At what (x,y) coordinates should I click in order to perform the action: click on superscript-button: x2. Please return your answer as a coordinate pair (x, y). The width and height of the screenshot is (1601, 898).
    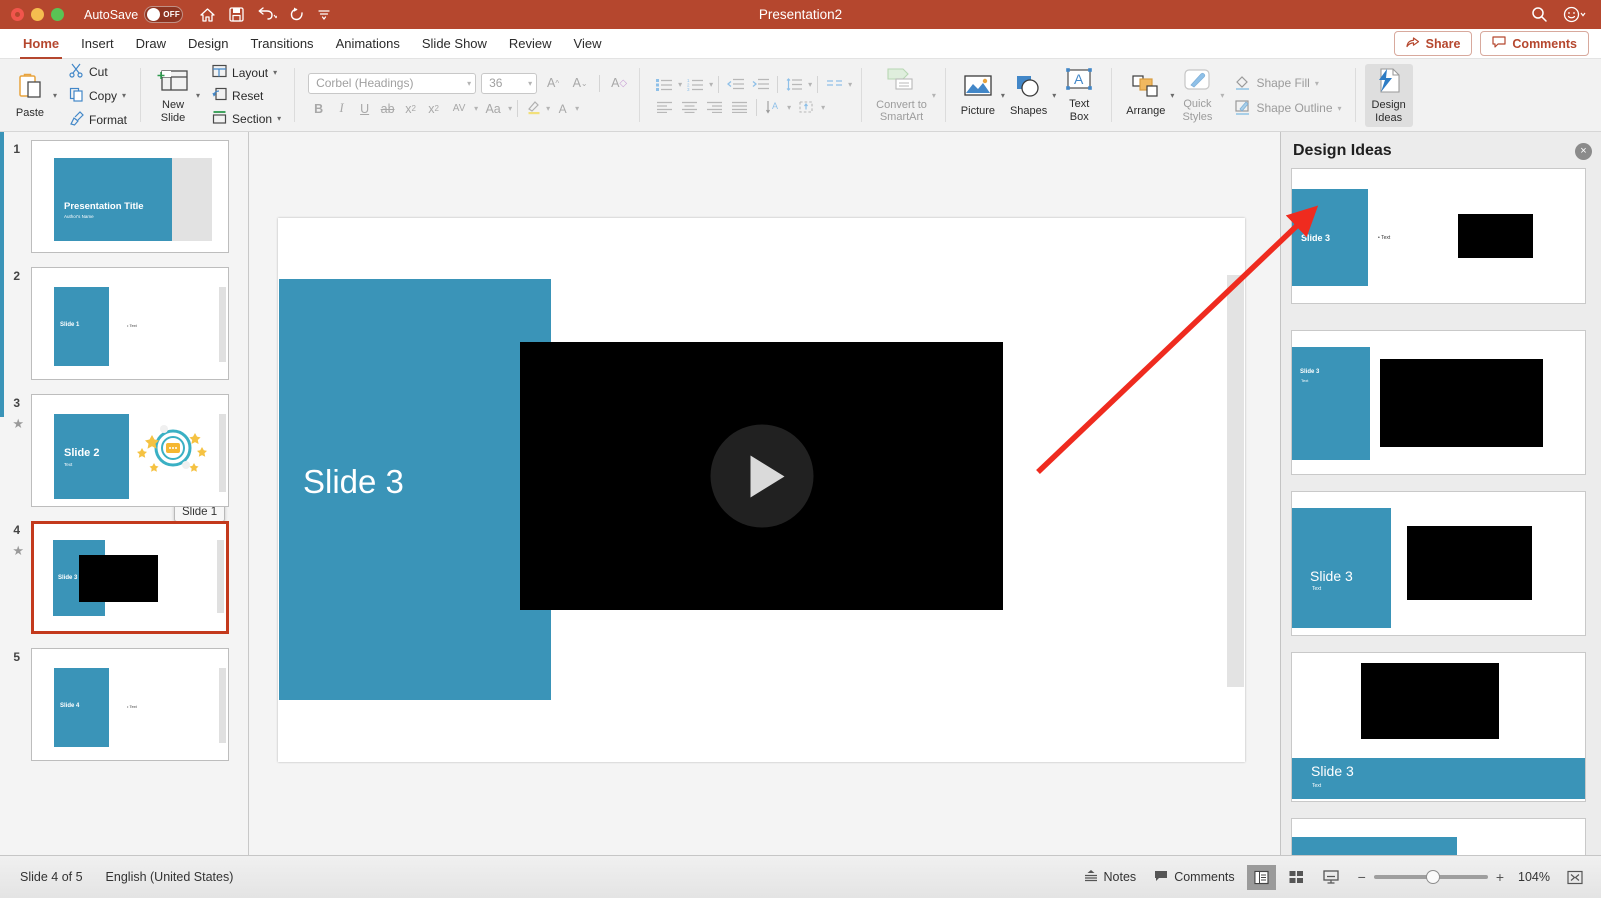
    Looking at the image, I should click on (410, 109).